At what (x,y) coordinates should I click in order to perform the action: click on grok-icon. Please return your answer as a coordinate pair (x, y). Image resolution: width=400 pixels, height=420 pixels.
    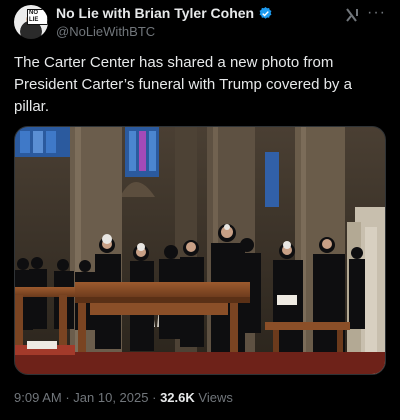
    Looking at the image, I should click on (352, 15).